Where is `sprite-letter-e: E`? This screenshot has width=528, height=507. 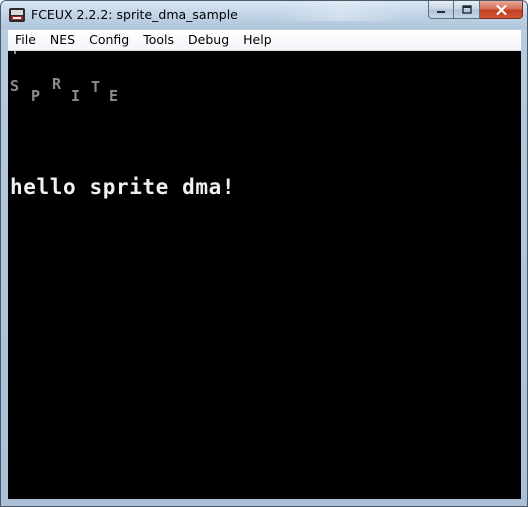
sprite-letter-e: E is located at coordinates (114, 96).